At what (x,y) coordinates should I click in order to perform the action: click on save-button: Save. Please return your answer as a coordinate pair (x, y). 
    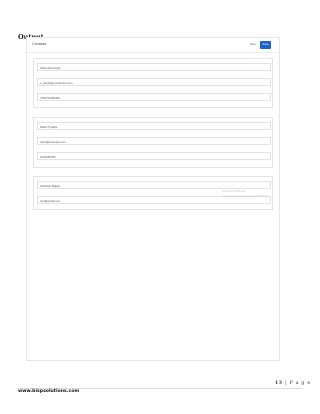
    Looking at the image, I should click on (265, 45).